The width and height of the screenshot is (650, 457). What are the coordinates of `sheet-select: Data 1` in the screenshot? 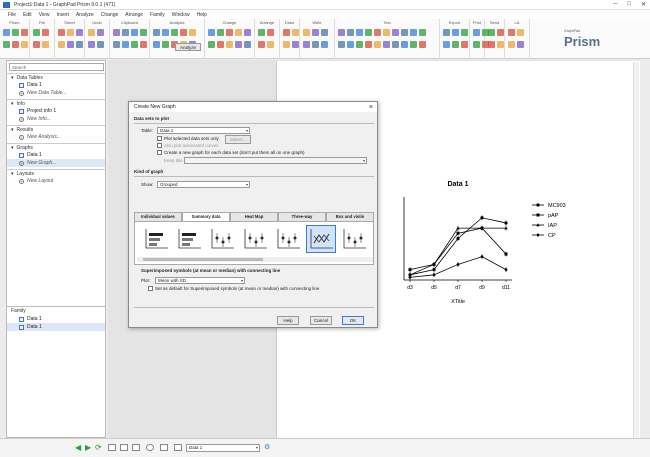 It's located at (223, 448).